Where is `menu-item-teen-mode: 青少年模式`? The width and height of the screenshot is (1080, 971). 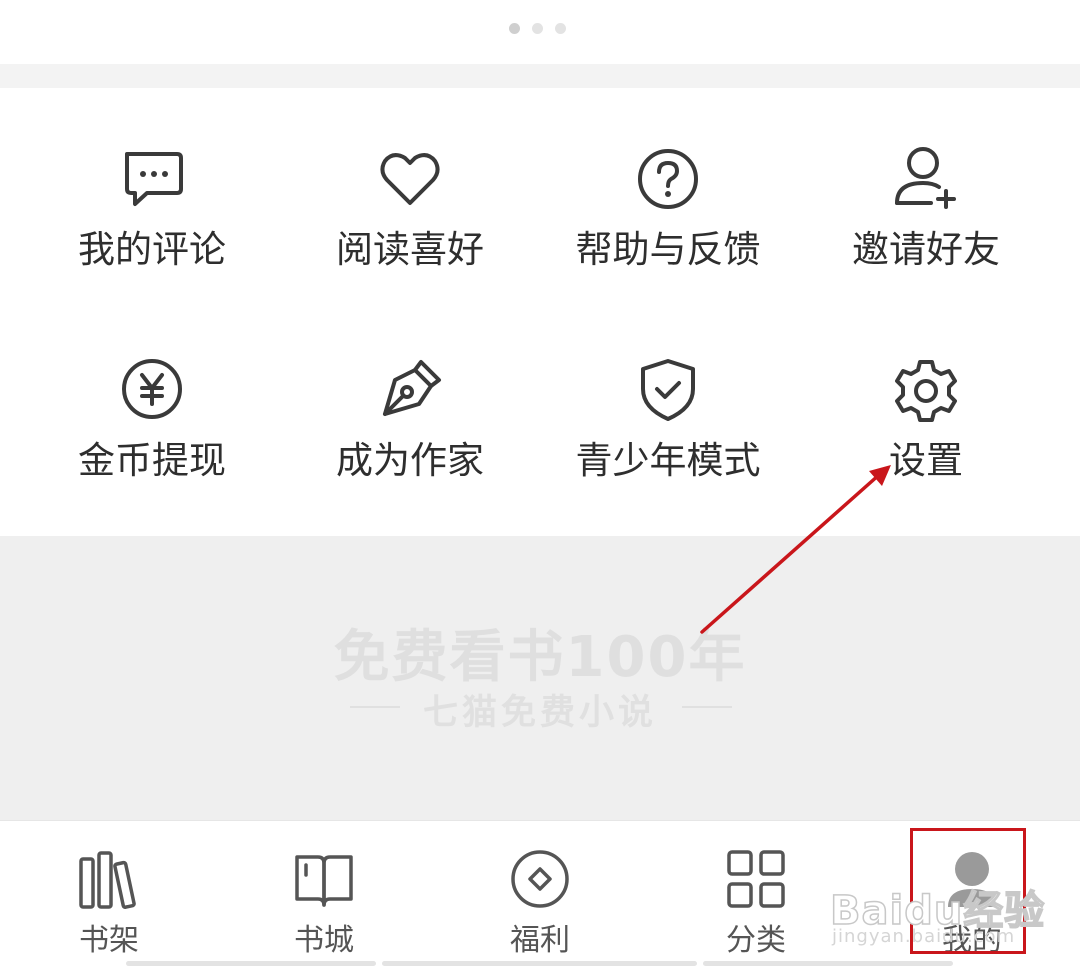 menu-item-teen-mode: 青少年模式 is located at coordinates (668, 451).